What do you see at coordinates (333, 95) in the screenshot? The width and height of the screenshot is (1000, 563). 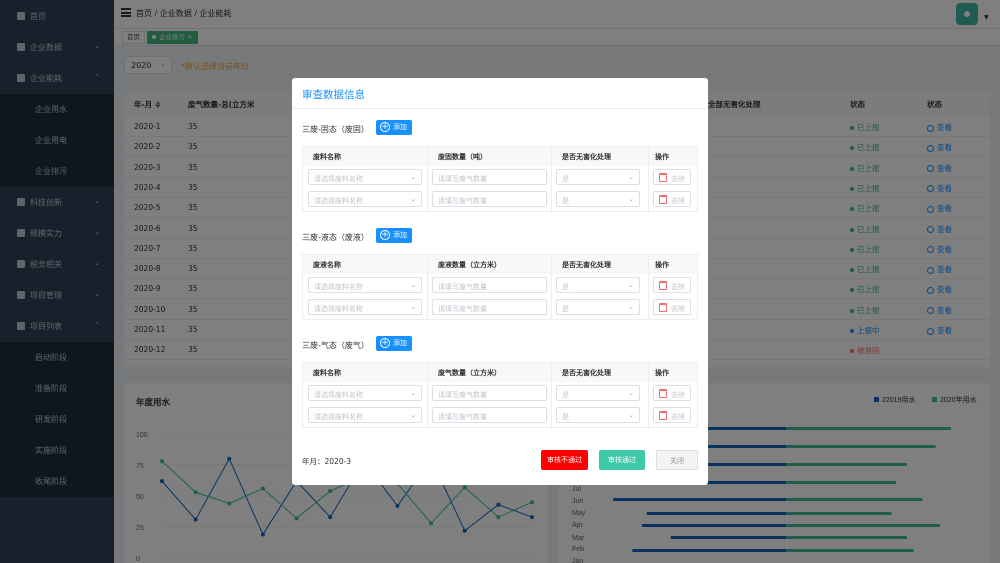 I see `modal-title: 审查数据信息` at bounding box center [333, 95].